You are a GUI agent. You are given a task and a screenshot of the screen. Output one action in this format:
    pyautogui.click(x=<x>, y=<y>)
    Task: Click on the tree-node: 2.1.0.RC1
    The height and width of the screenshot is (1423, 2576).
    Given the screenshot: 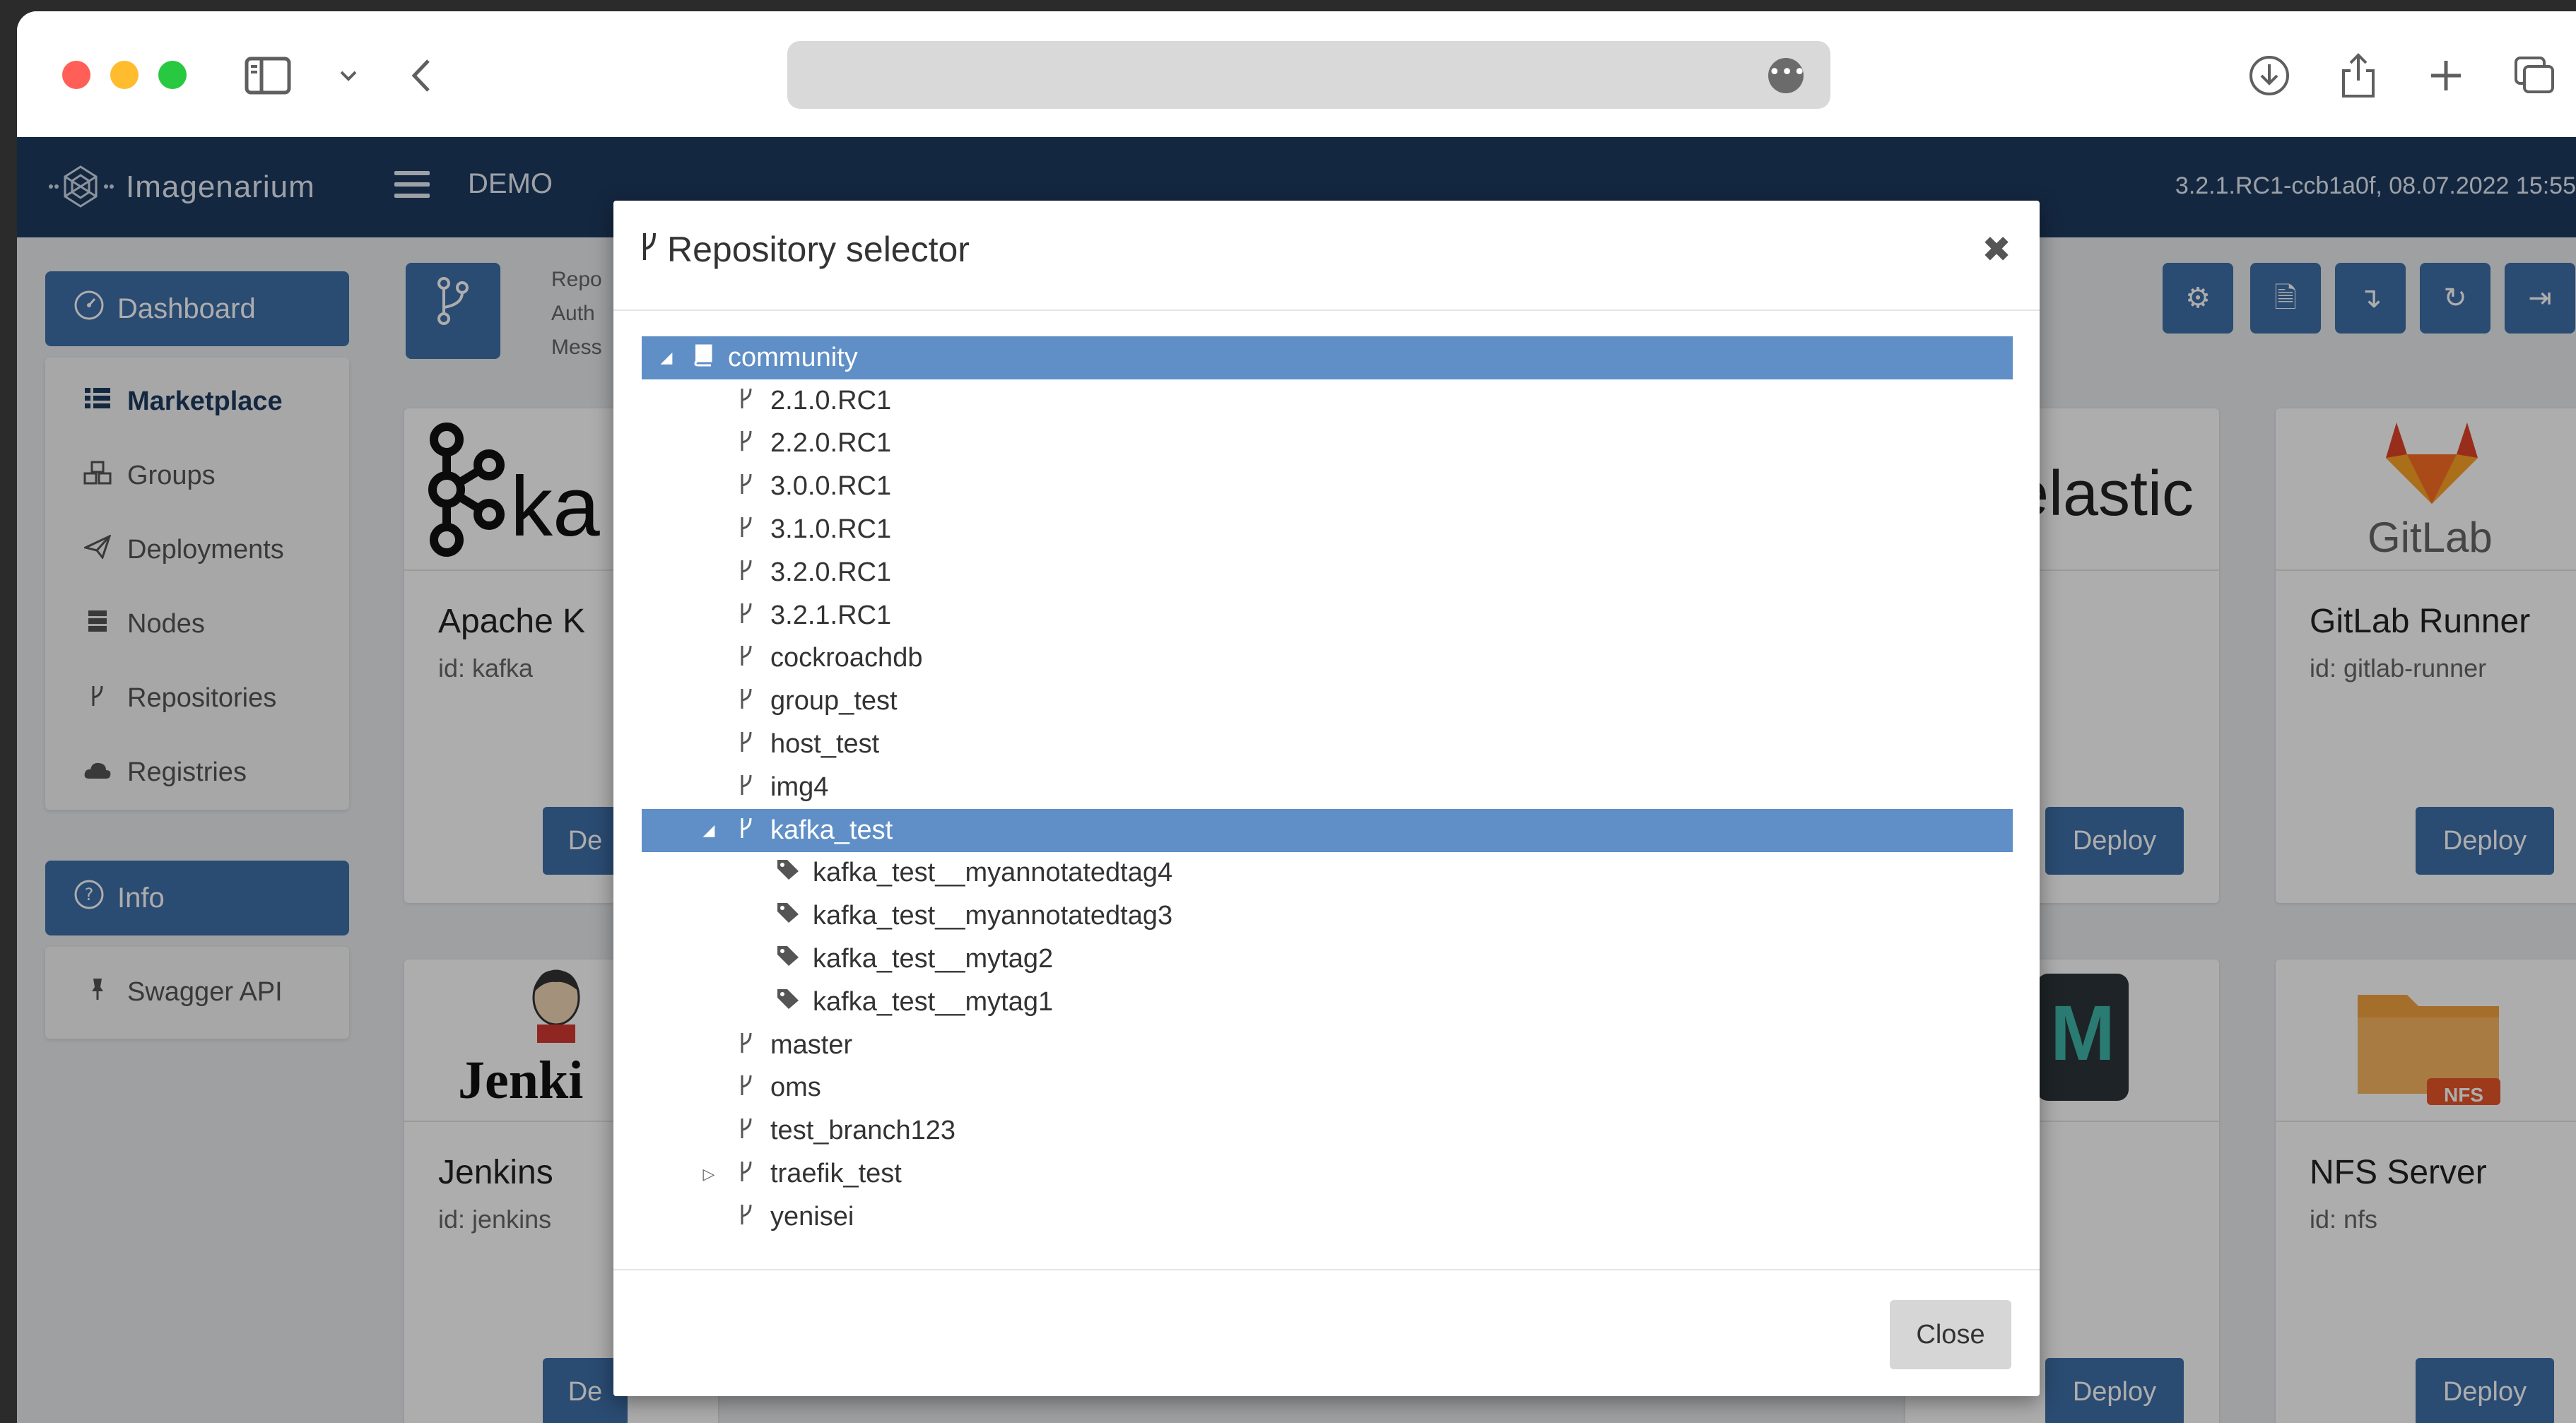 What is the action you would take?
    pyautogui.click(x=1327, y=401)
    